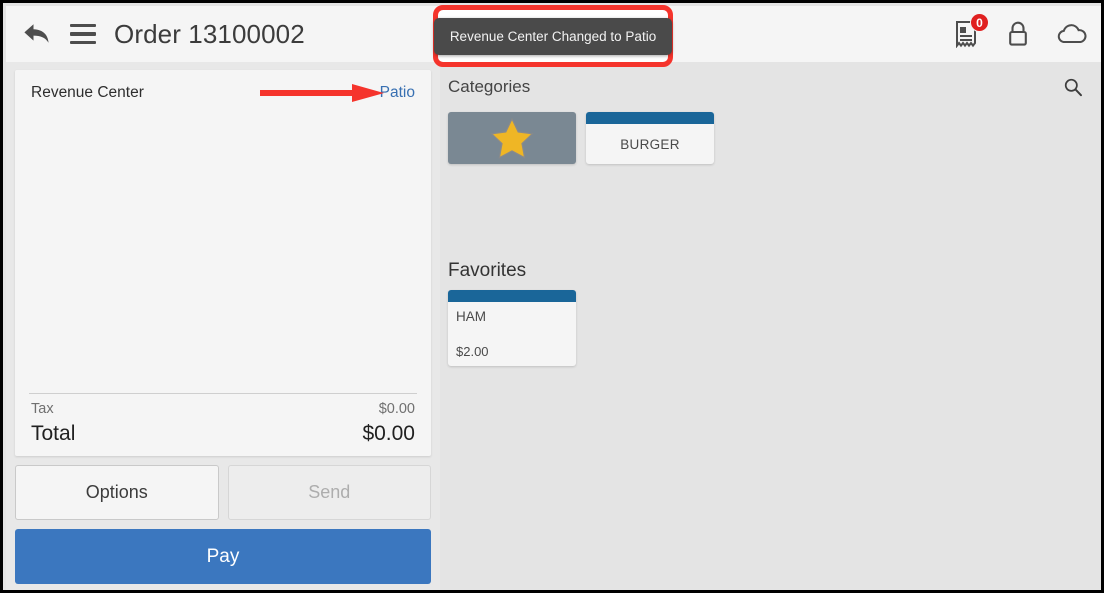 This screenshot has height=593, width=1104. What do you see at coordinates (471, 316) in the screenshot?
I see `menu-item-name: HAM` at bounding box center [471, 316].